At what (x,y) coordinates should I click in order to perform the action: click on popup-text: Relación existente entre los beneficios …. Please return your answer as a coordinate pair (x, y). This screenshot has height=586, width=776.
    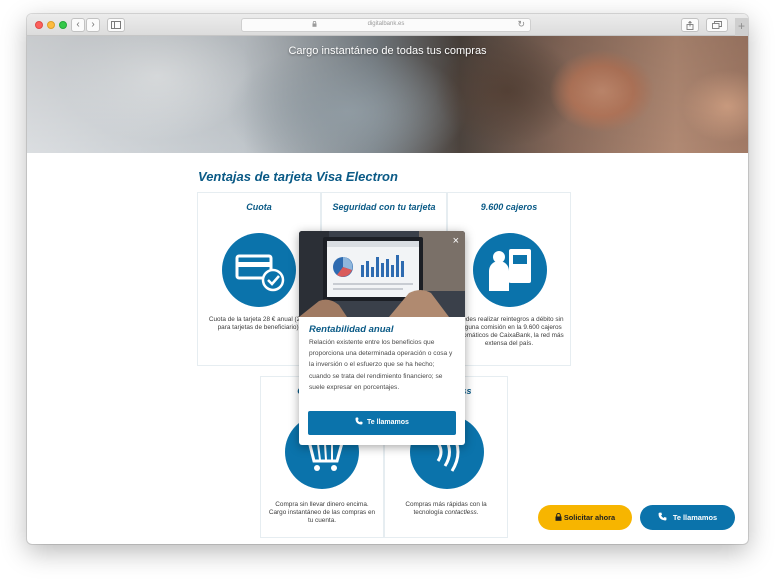
    Looking at the image, I should click on (381, 365).